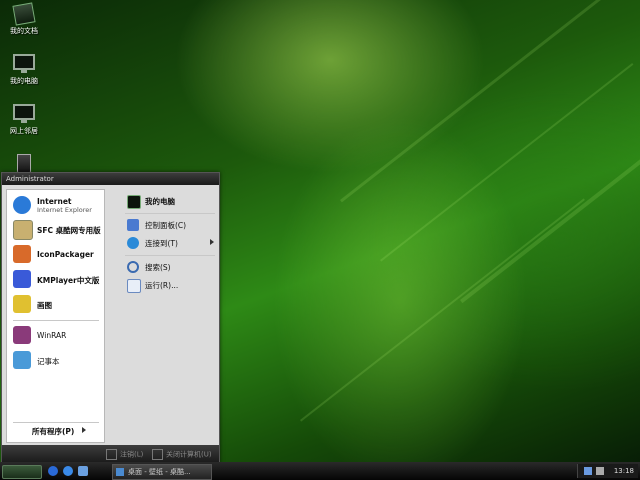  Describe the element at coordinates (22, 360) in the screenshot. I see `notepad-icon` at that location.